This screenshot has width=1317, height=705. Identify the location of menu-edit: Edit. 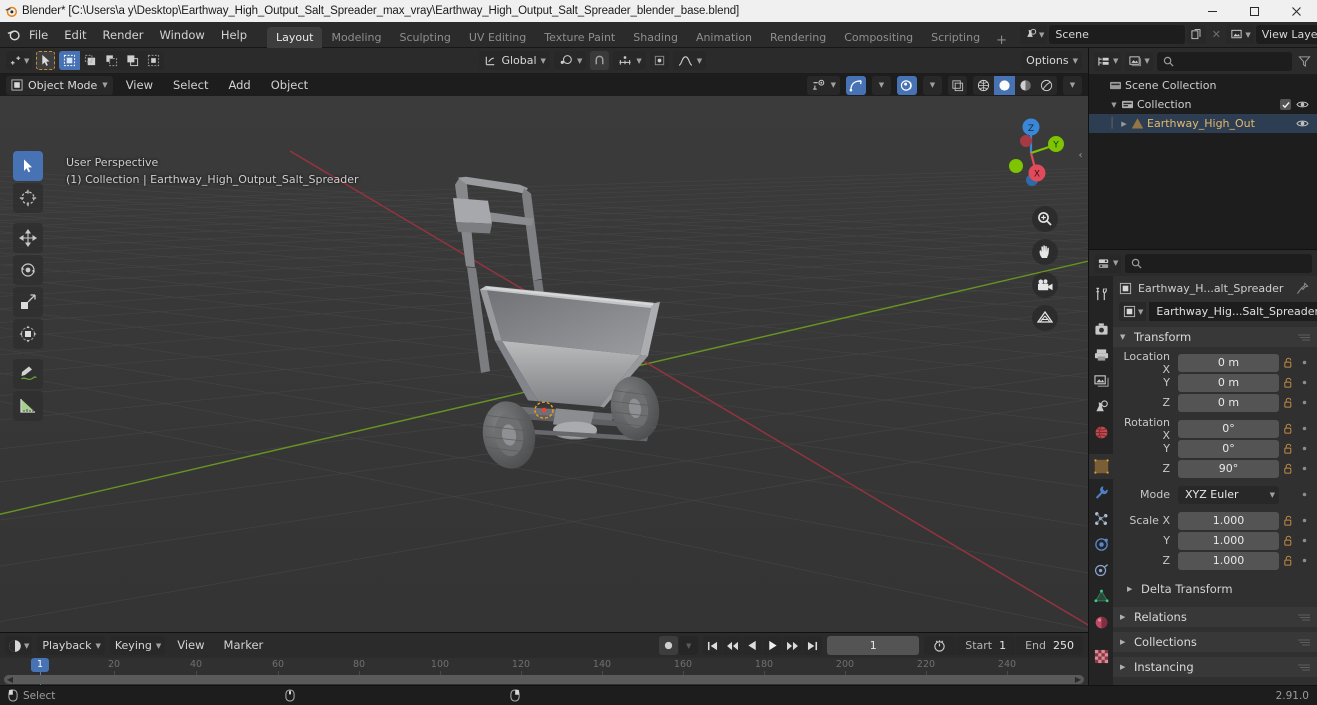
(75, 35).